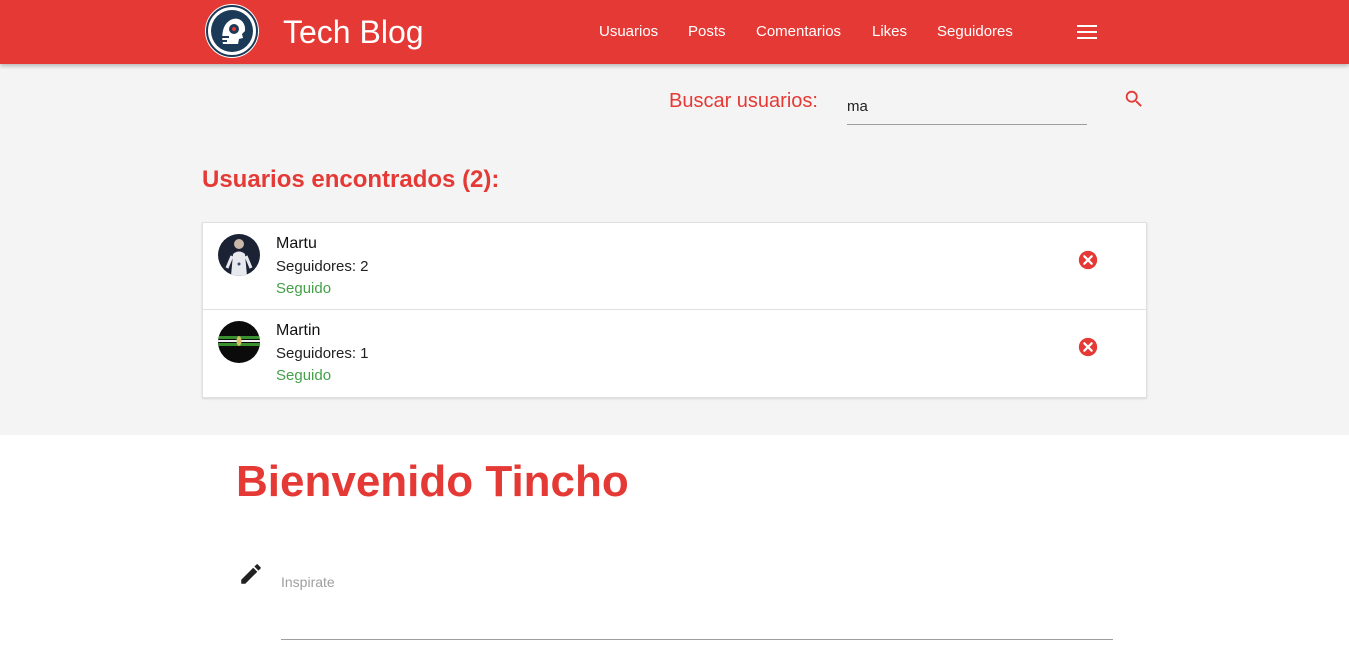 This screenshot has width=1349, height=661. What do you see at coordinates (628, 32) in the screenshot?
I see `nav-link-usuarios: Usuarios` at bounding box center [628, 32].